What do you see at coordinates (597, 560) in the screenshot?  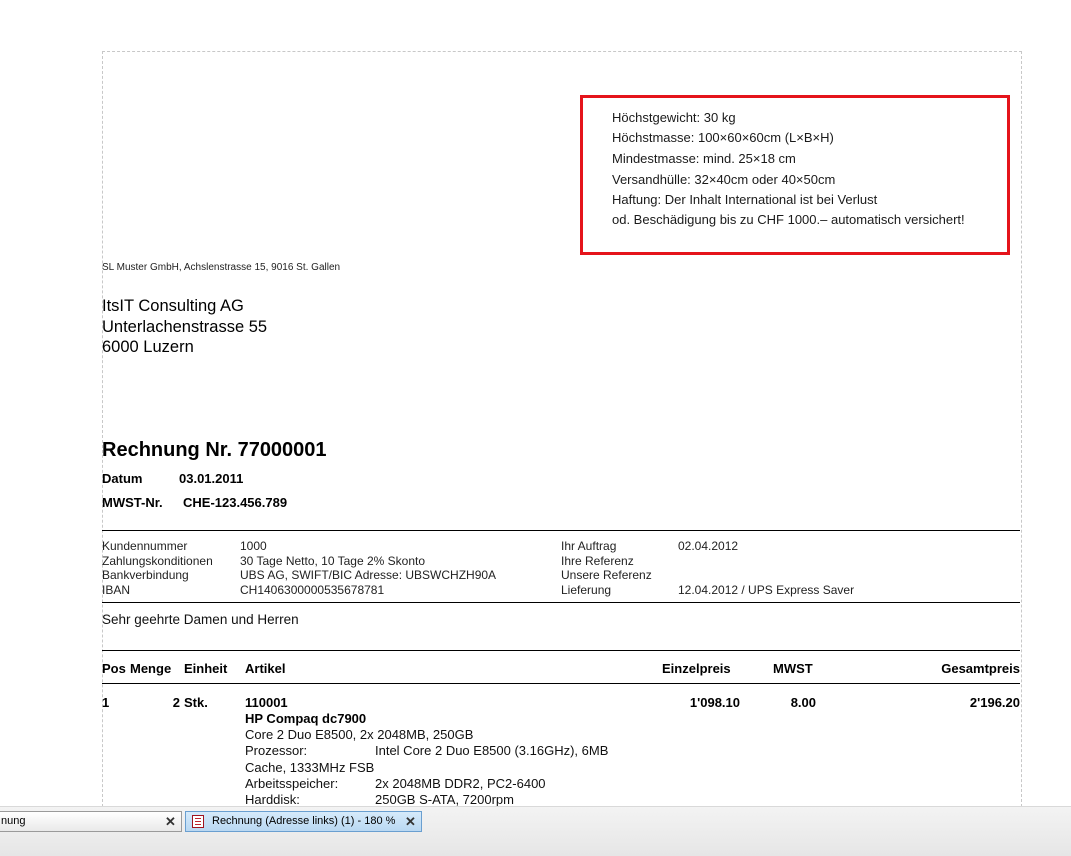 I see `info-label: Ihre Referenz` at bounding box center [597, 560].